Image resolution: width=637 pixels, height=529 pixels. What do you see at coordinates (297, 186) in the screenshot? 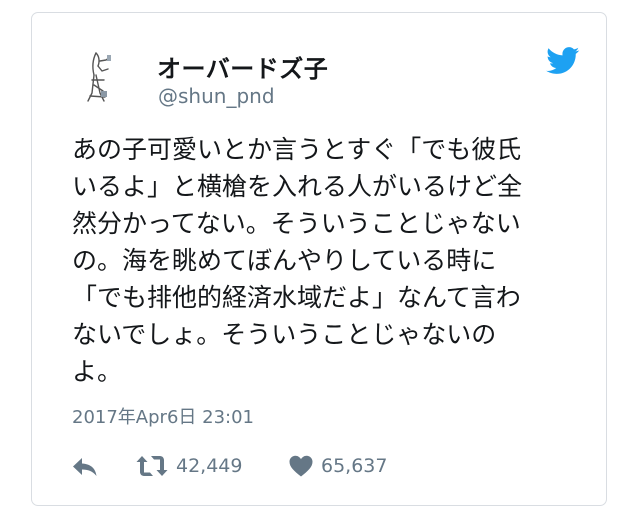
I see `tweet-line: いるよ」と横槍を入れる人がいるけど全` at bounding box center [297, 186].